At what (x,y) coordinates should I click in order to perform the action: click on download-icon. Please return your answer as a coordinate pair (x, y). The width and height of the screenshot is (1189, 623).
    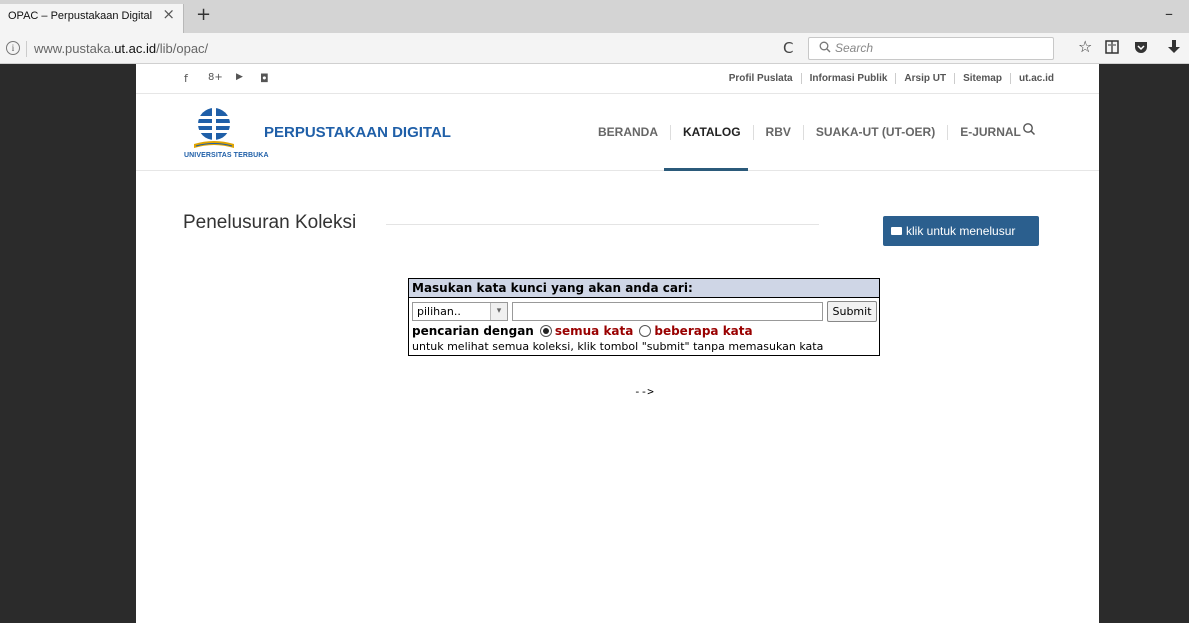
    Looking at the image, I should click on (1174, 48).